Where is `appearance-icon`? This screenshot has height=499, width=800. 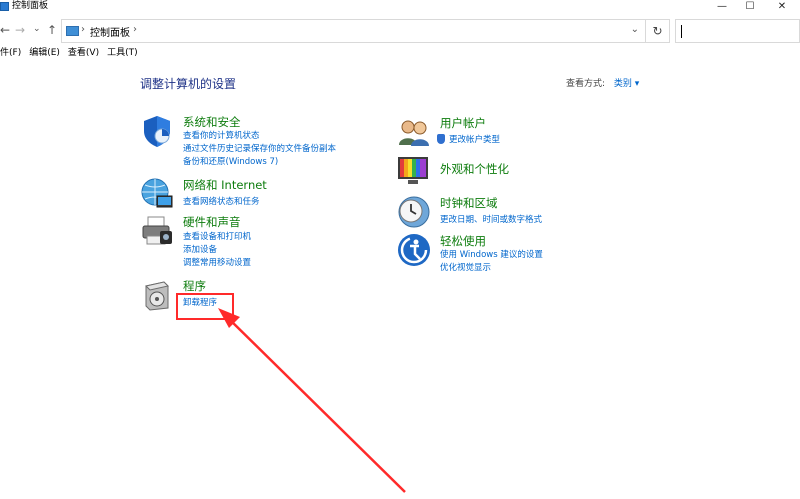 appearance-icon is located at coordinates (414, 171).